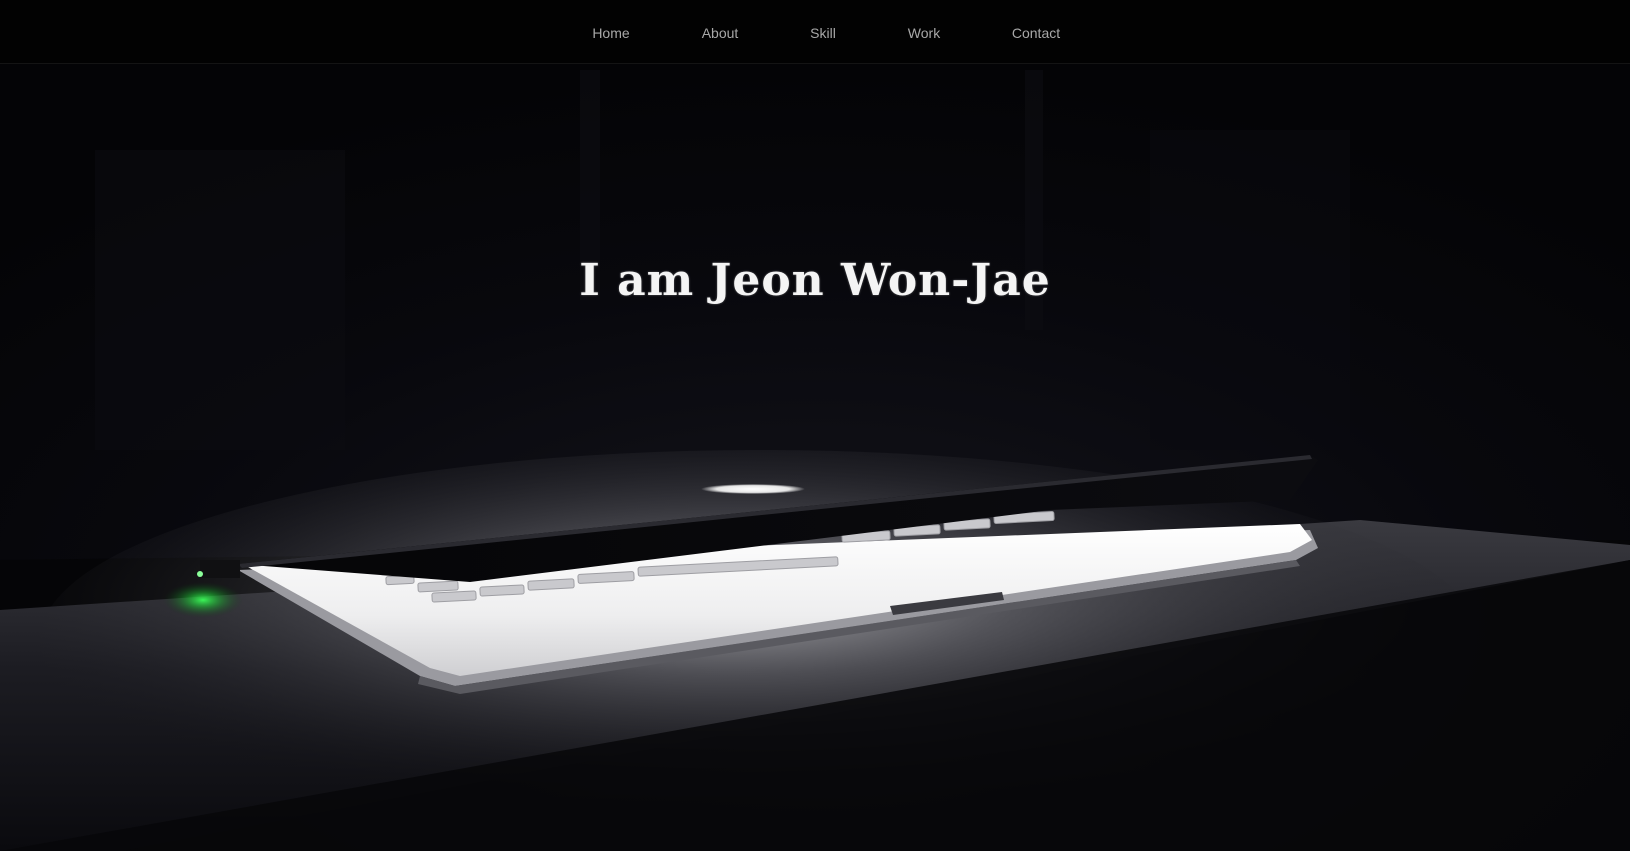 The image size is (1630, 851). Describe the element at coordinates (610, 33) in the screenshot. I see `nav-home-link: Home` at that location.